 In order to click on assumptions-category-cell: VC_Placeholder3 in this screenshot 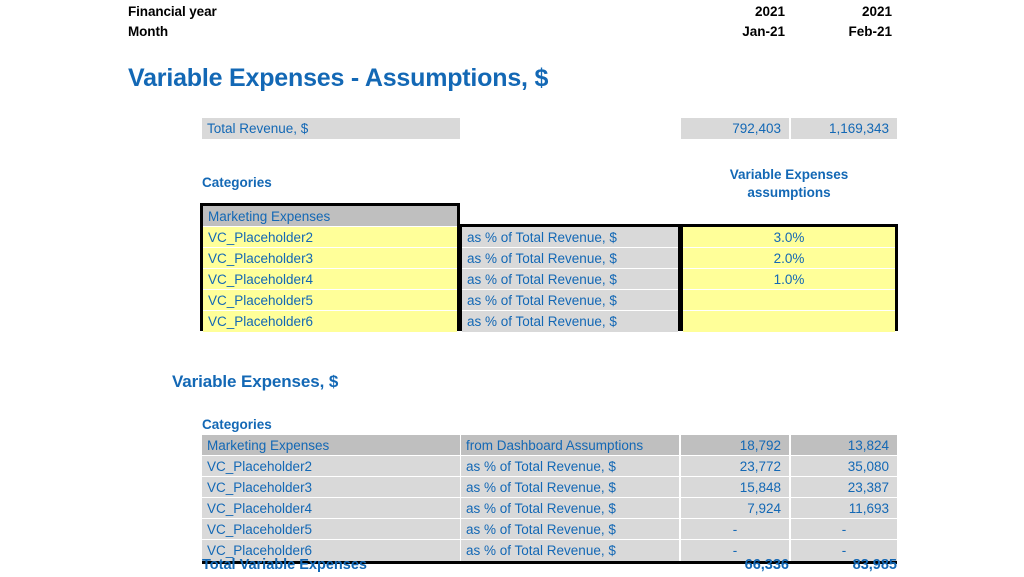, I will do `click(330, 258)`.